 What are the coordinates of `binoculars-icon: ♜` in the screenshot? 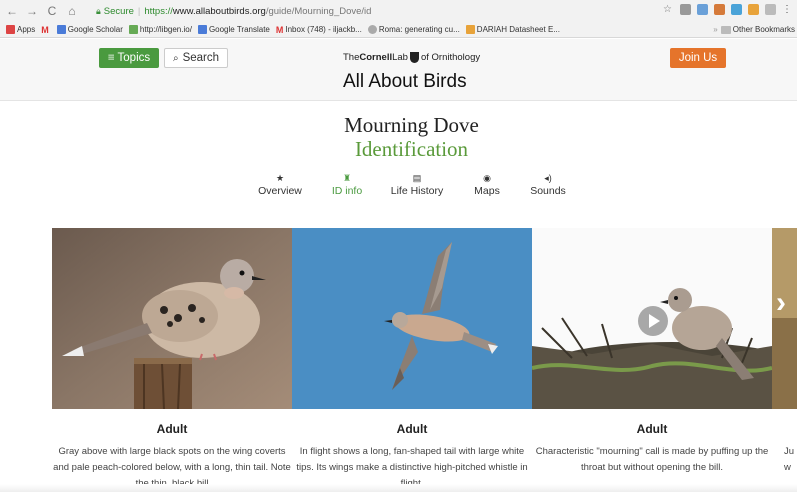 It's located at (347, 178).